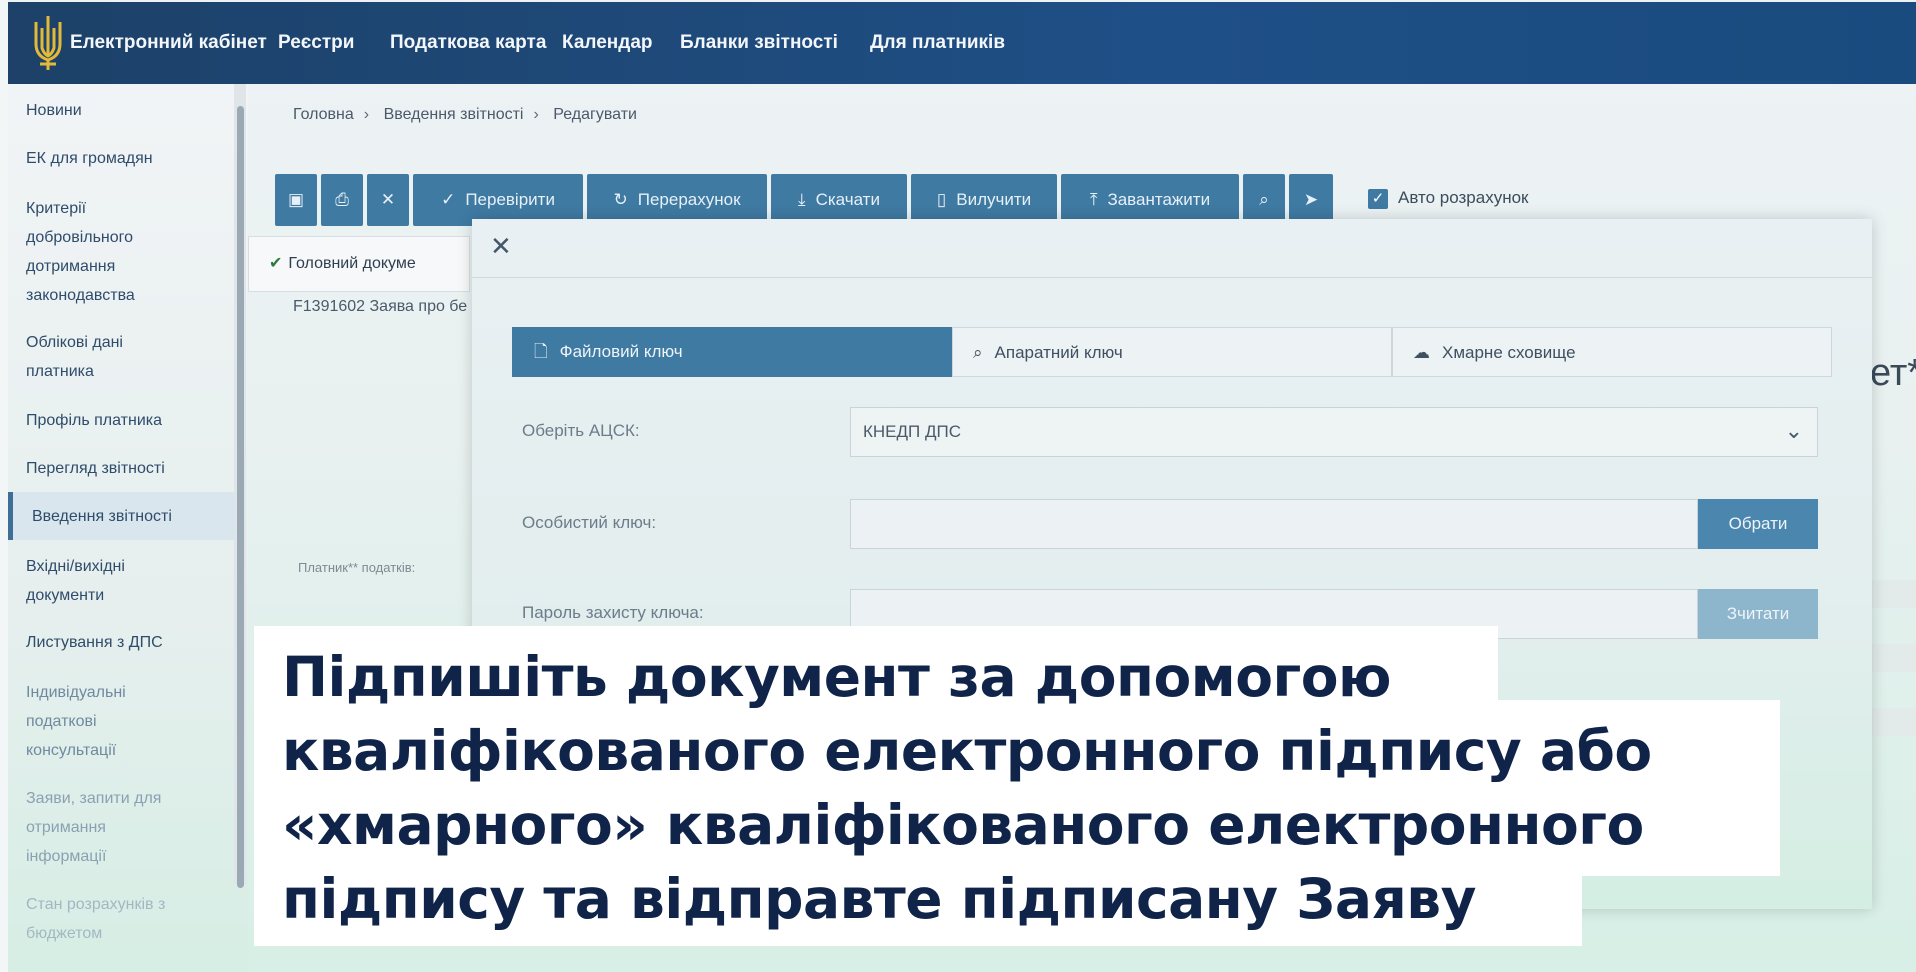  I want to click on floppy-disk-icon: ▣, so click(296, 199).